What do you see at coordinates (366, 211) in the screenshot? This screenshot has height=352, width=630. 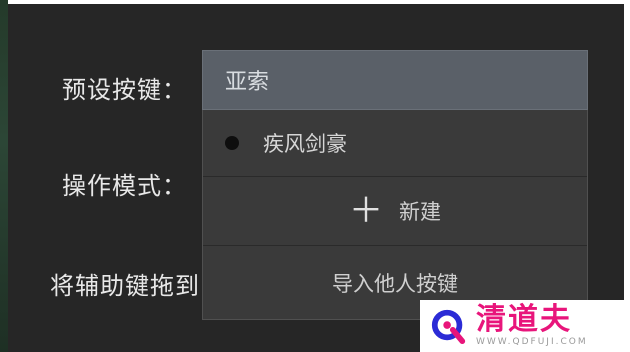 I see `plus-icon: ＋` at bounding box center [366, 211].